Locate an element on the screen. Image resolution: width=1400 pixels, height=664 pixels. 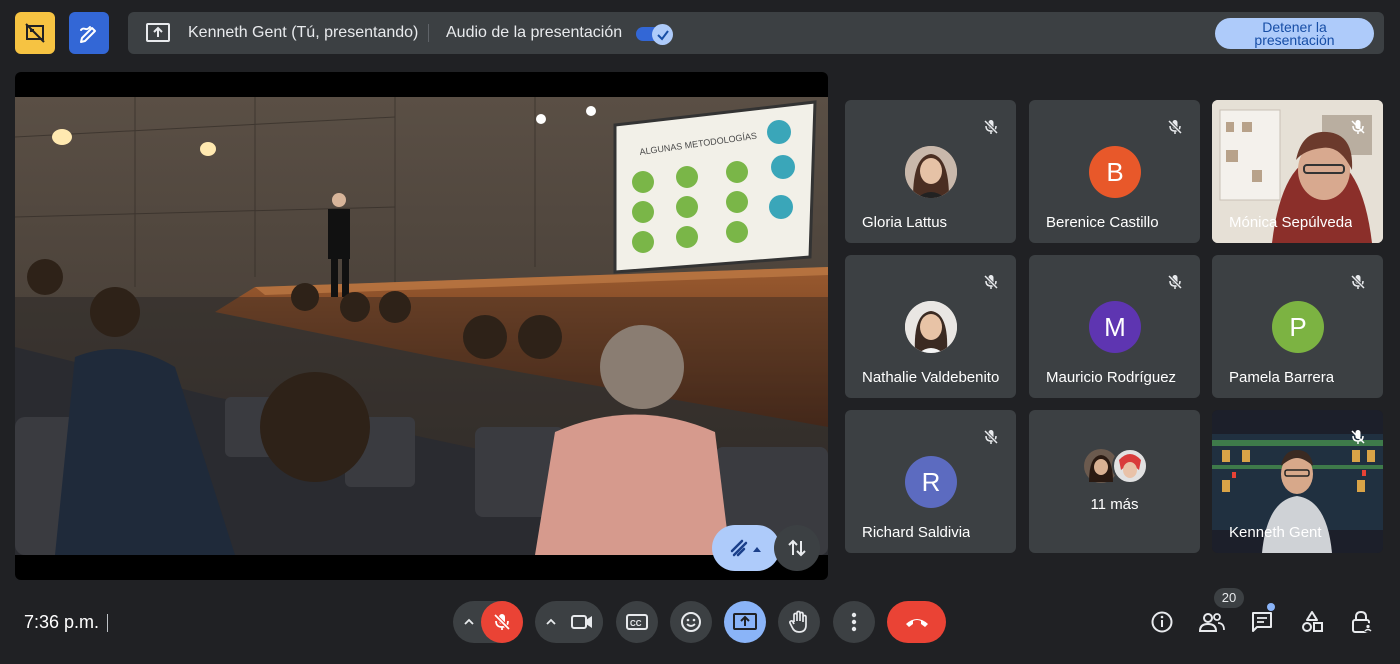
hang-up-icon is located at coordinates (916, 623).